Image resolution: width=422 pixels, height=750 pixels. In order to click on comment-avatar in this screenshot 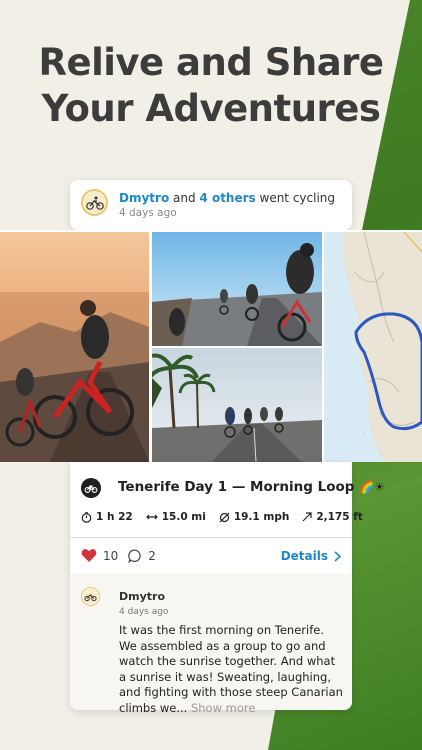, I will do `click(90, 596)`.